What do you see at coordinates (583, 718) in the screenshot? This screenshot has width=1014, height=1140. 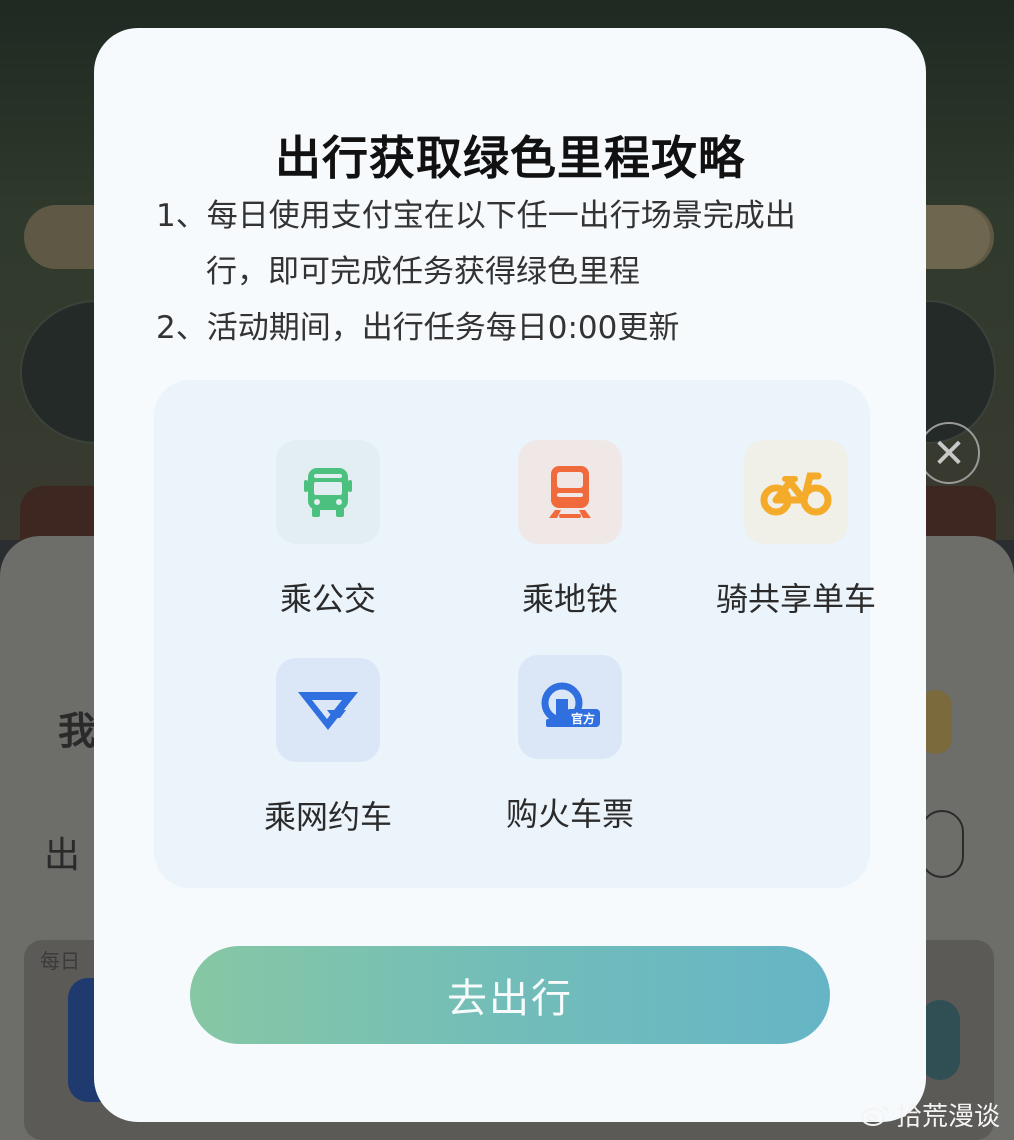 I see `official-badge: 官方` at bounding box center [583, 718].